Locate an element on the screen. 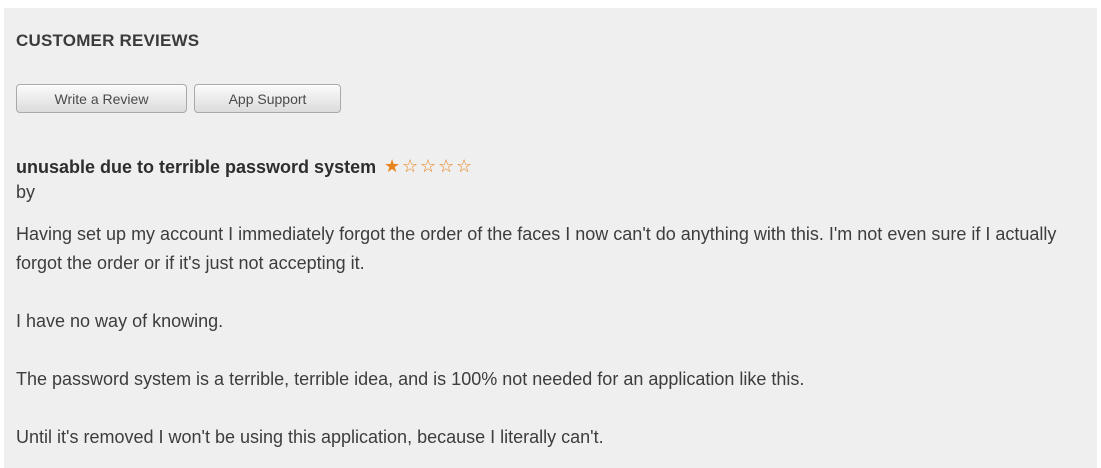 This screenshot has height=468, width=1101. star-rating: ★ ☆ ☆ ☆ ☆ is located at coordinates (428, 167).